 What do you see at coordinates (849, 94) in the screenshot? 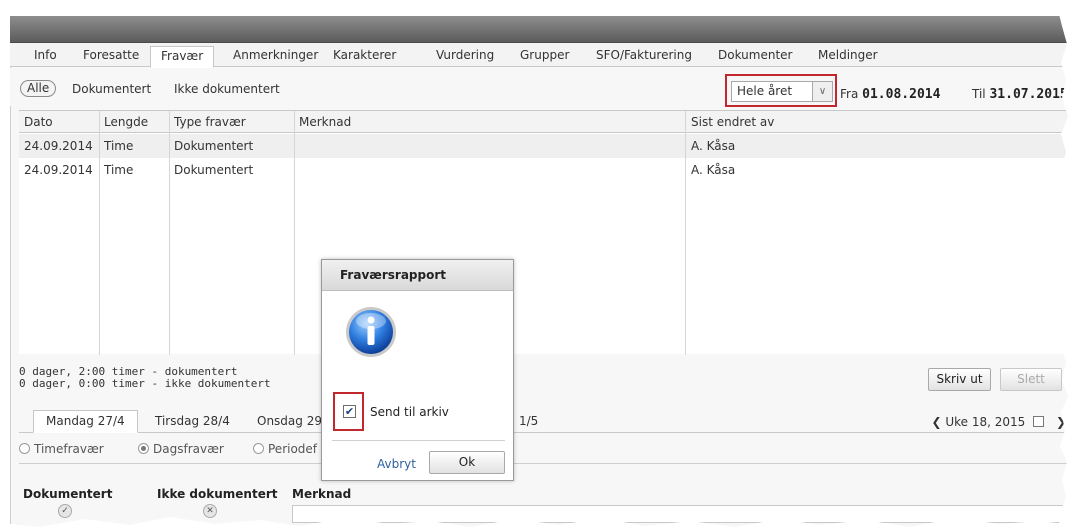
I see `from-label: Fra` at bounding box center [849, 94].